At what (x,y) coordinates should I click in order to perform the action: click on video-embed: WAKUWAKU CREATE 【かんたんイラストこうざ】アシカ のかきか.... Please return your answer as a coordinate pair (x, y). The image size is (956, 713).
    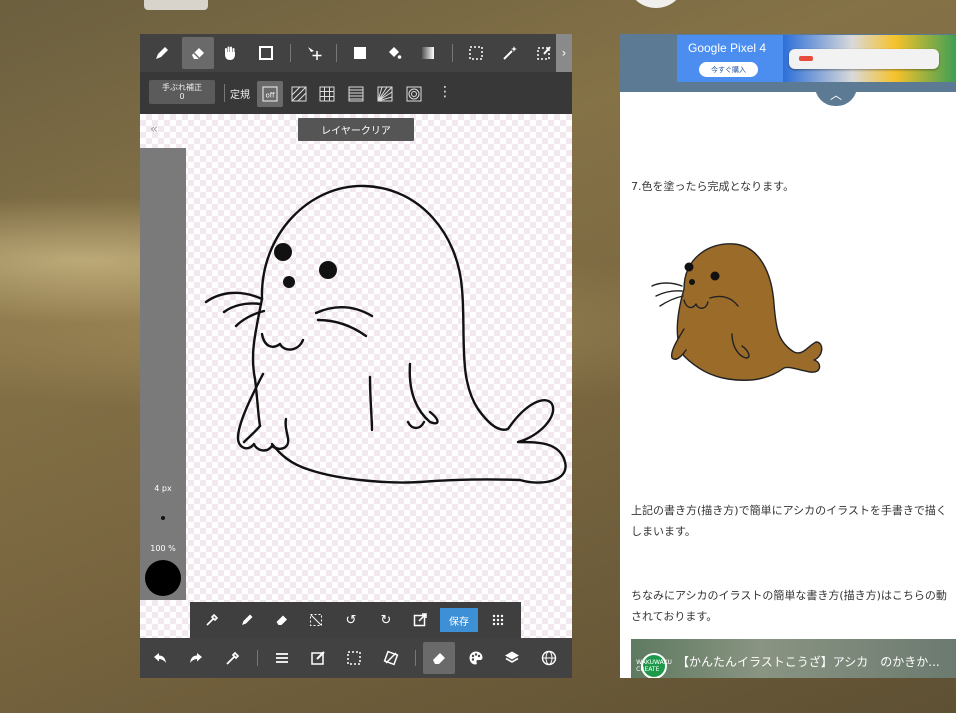
    Looking at the image, I should click on (793, 658).